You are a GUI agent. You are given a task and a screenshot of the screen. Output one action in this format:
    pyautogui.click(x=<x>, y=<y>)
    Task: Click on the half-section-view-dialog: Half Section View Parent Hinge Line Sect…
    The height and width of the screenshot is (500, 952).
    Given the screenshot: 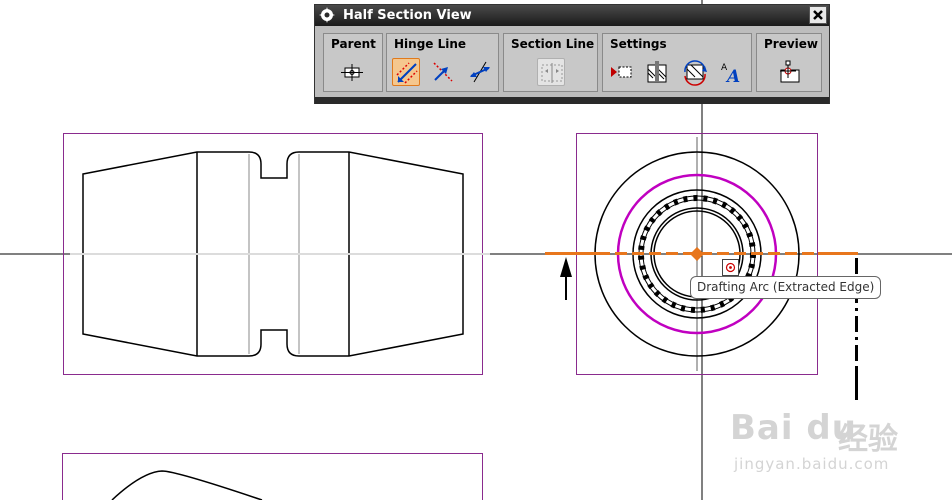 What is the action you would take?
    pyautogui.click(x=572, y=54)
    